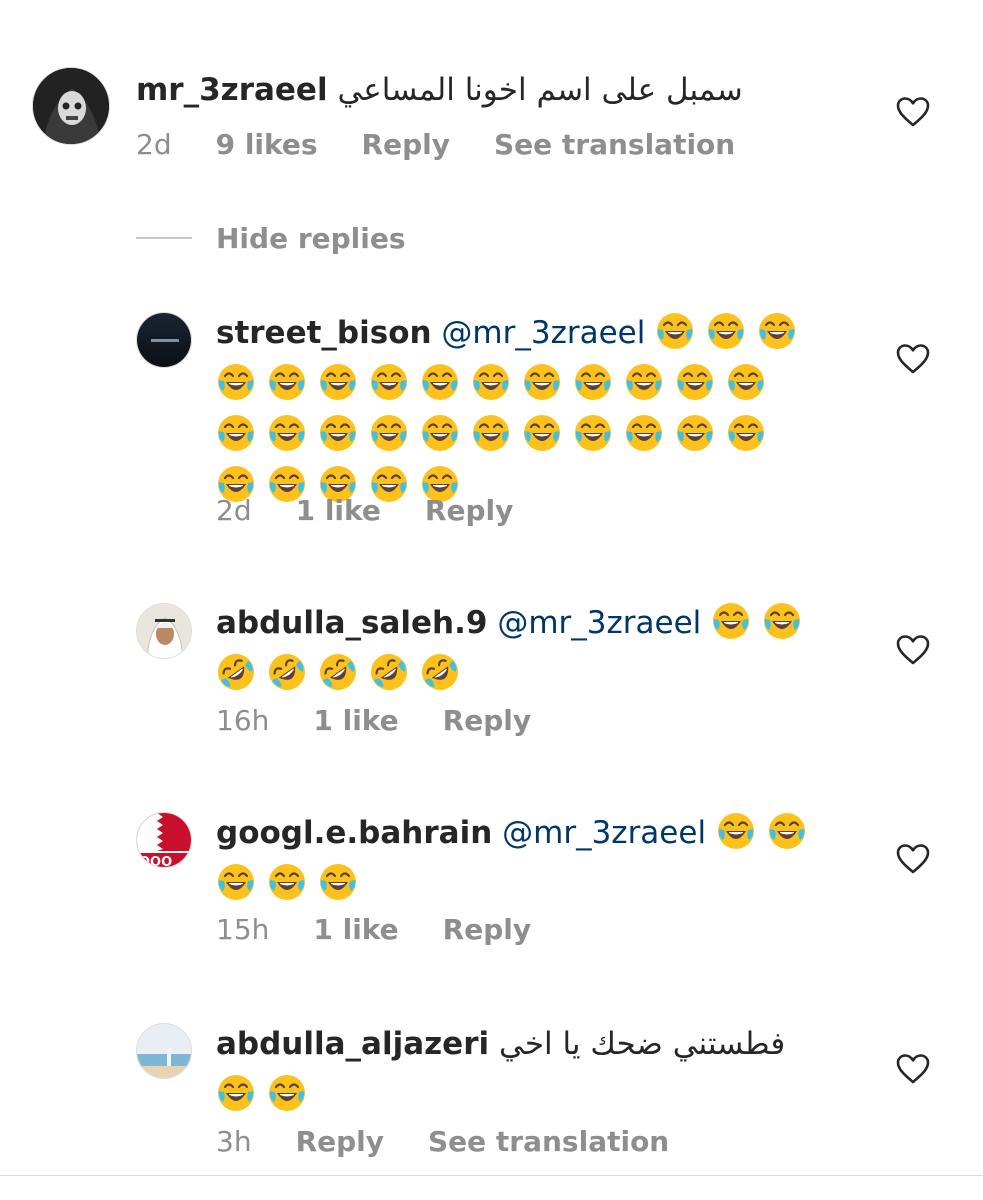  What do you see at coordinates (243, 720) in the screenshot?
I see `timestamp: 16h` at bounding box center [243, 720].